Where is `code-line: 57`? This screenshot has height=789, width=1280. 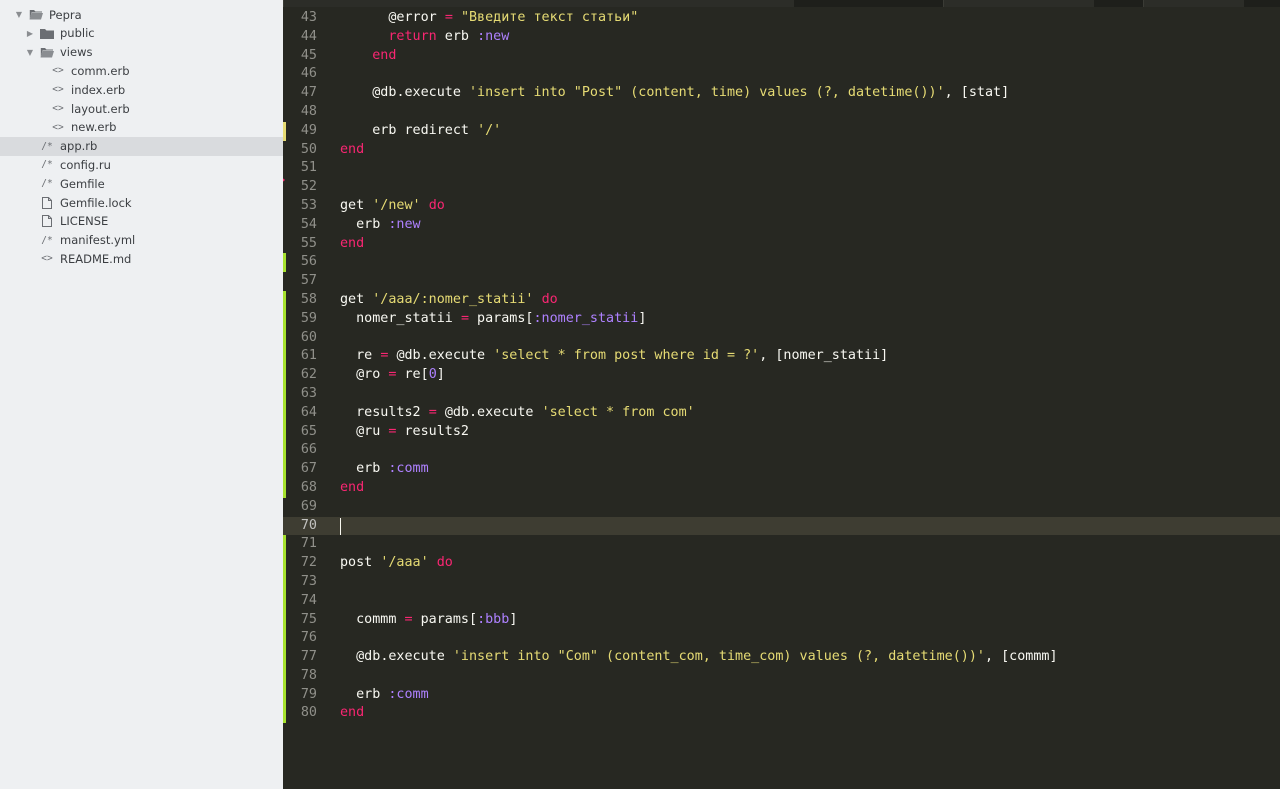
code-line: 57 is located at coordinates (781, 281).